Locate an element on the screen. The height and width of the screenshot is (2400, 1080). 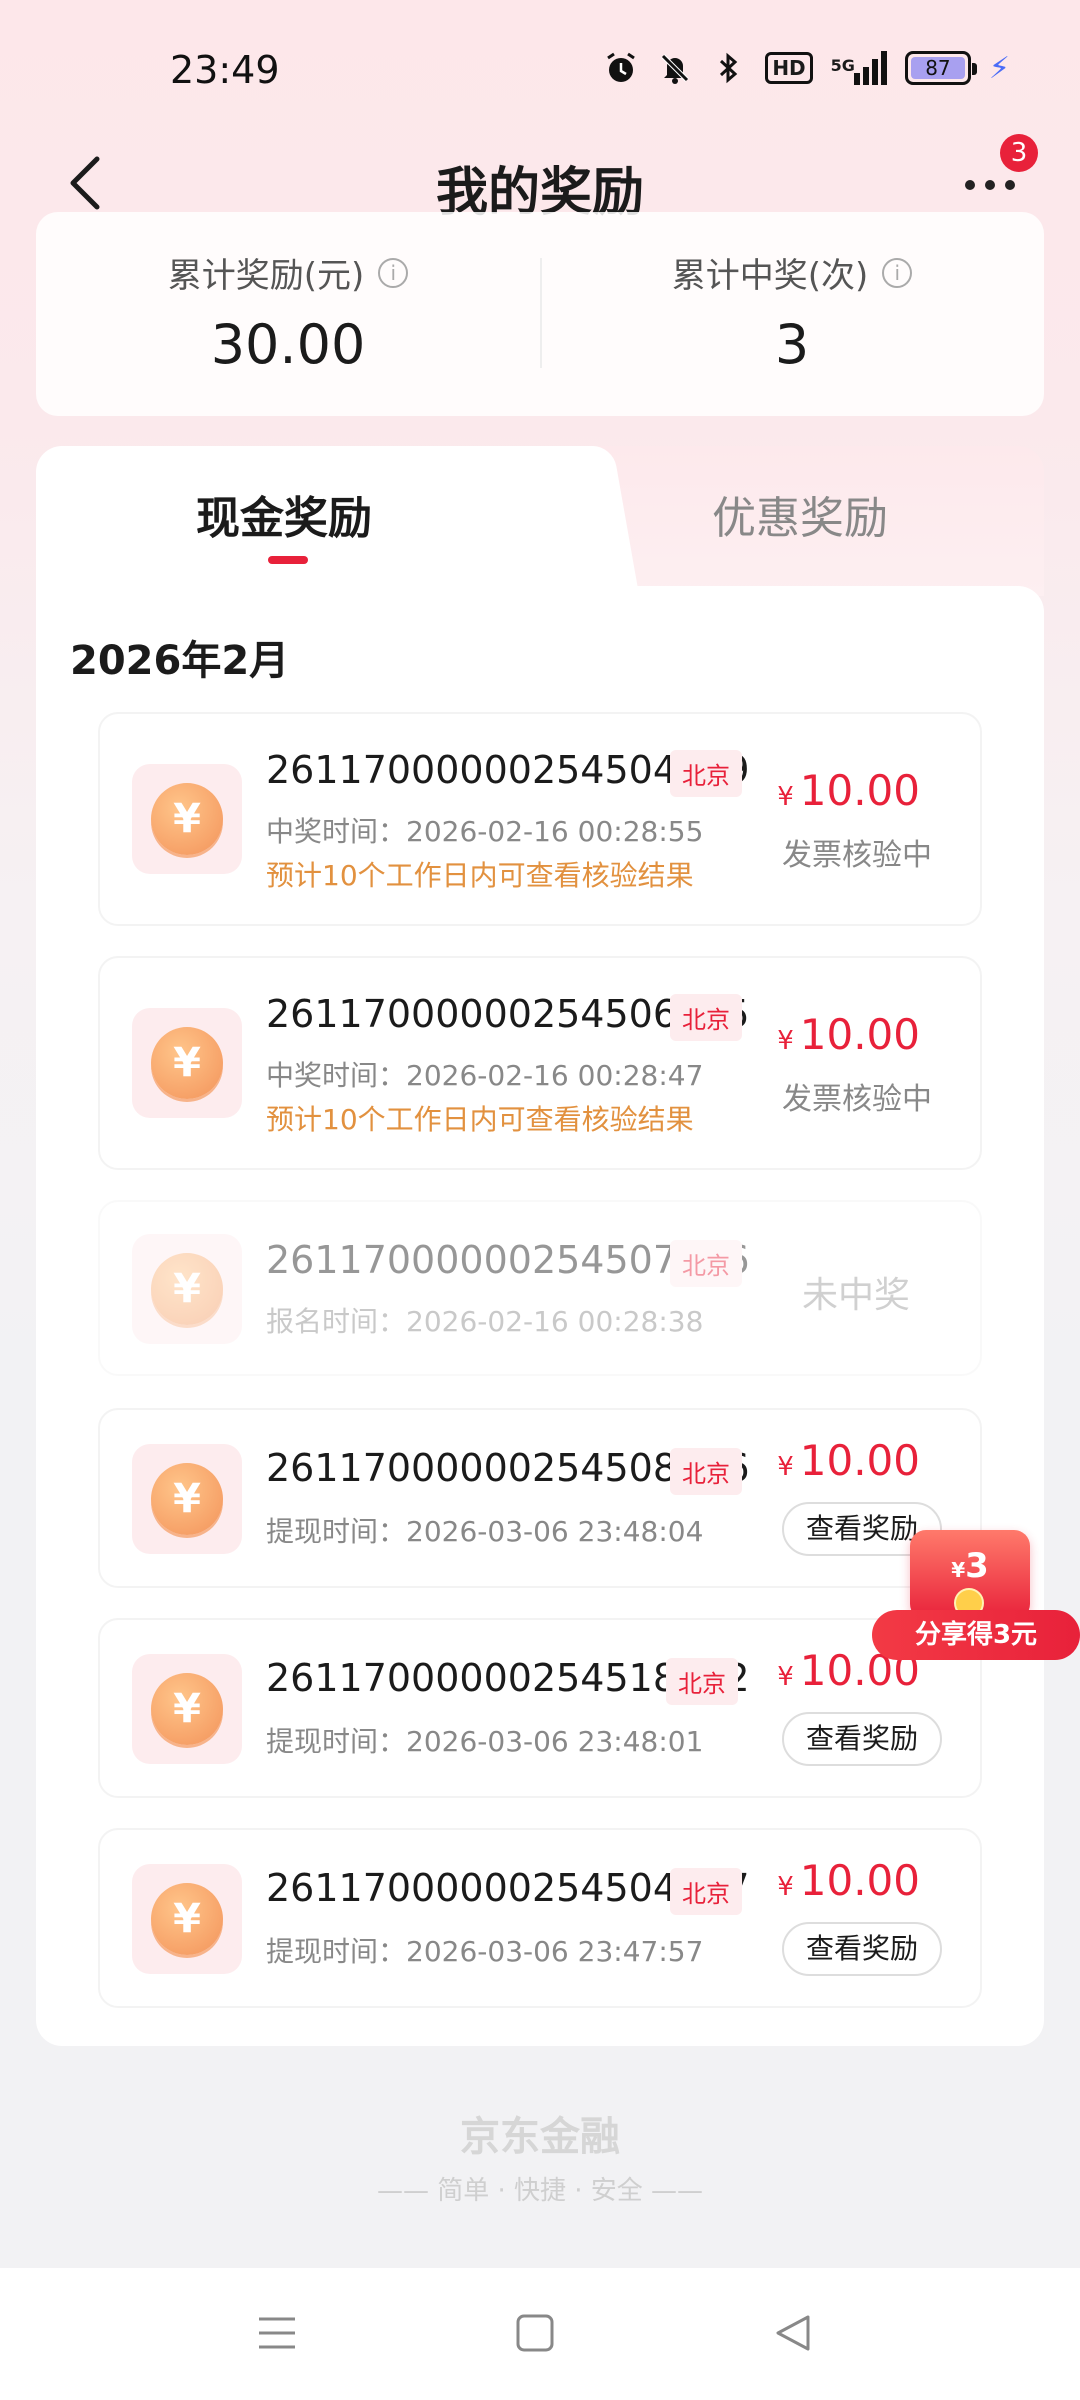
more-dots-icon is located at coordinates (970, 185).